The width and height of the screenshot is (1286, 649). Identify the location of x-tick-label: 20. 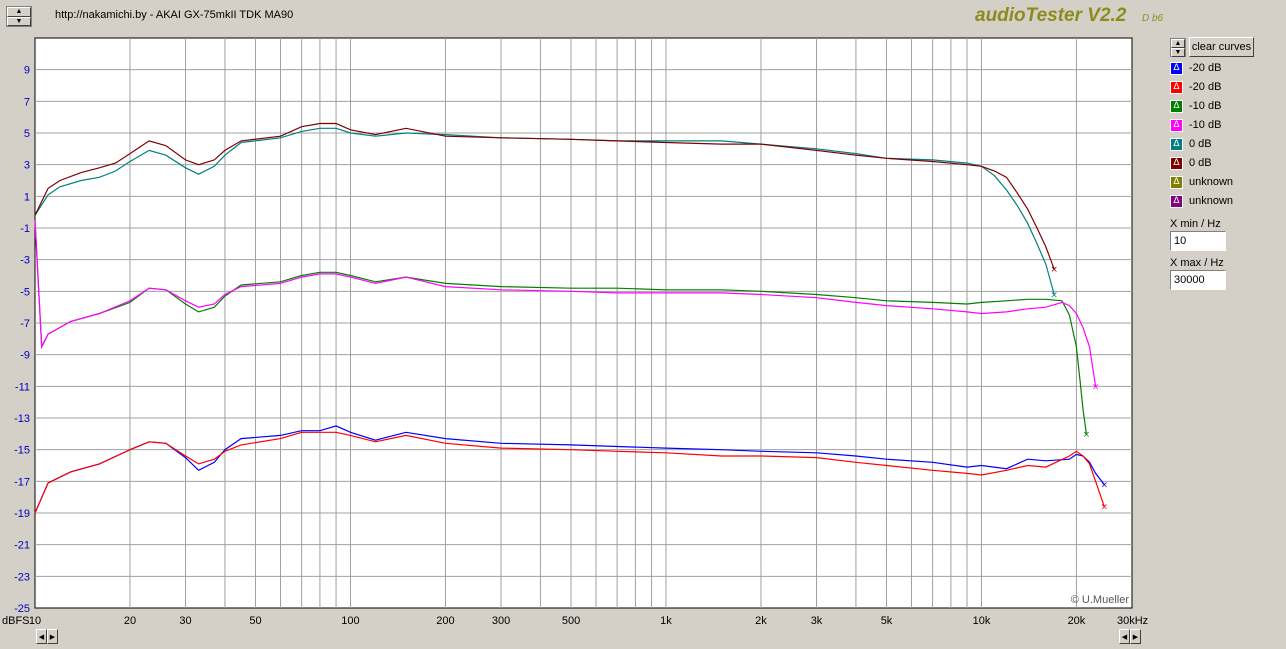
(130, 621).